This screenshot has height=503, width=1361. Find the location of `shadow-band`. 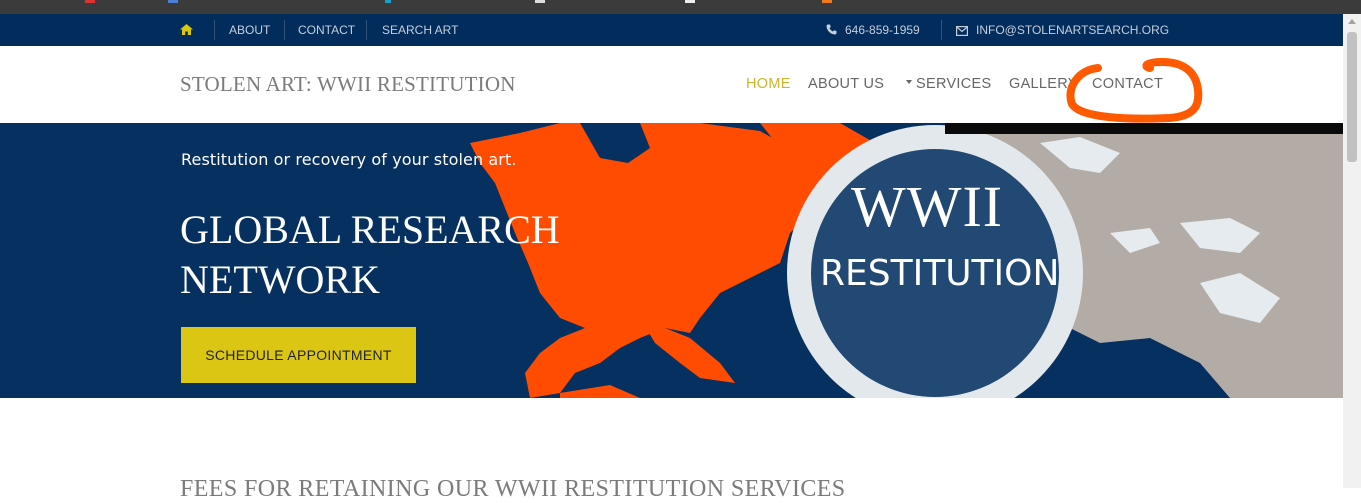

shadow-band is located at coordinates (1144, 128).